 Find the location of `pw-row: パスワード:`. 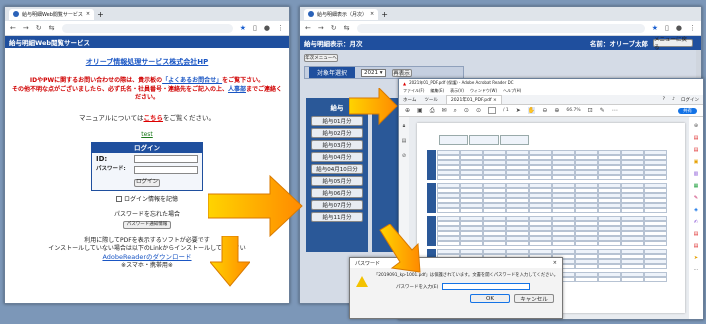

pw-row: パスワード: is located at coordinates (147, 171).